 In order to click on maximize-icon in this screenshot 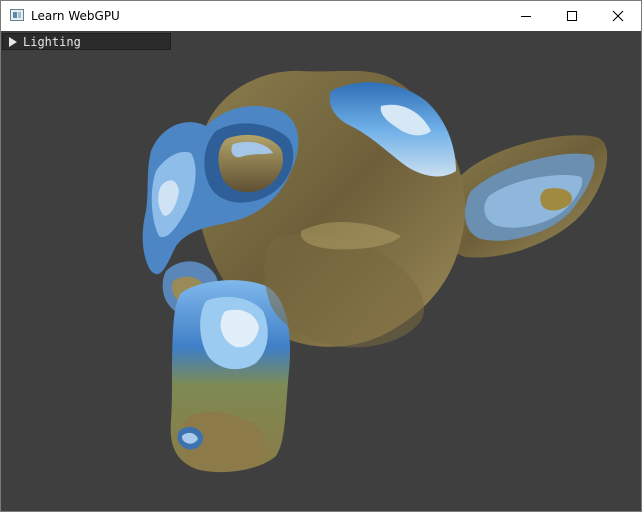, I will do `click(572, 16)`.